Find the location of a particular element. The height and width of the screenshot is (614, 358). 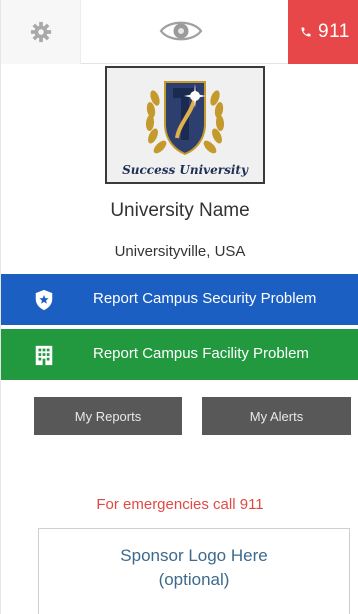

university-location: Universityville, USA is located at coordinates (180, 251).